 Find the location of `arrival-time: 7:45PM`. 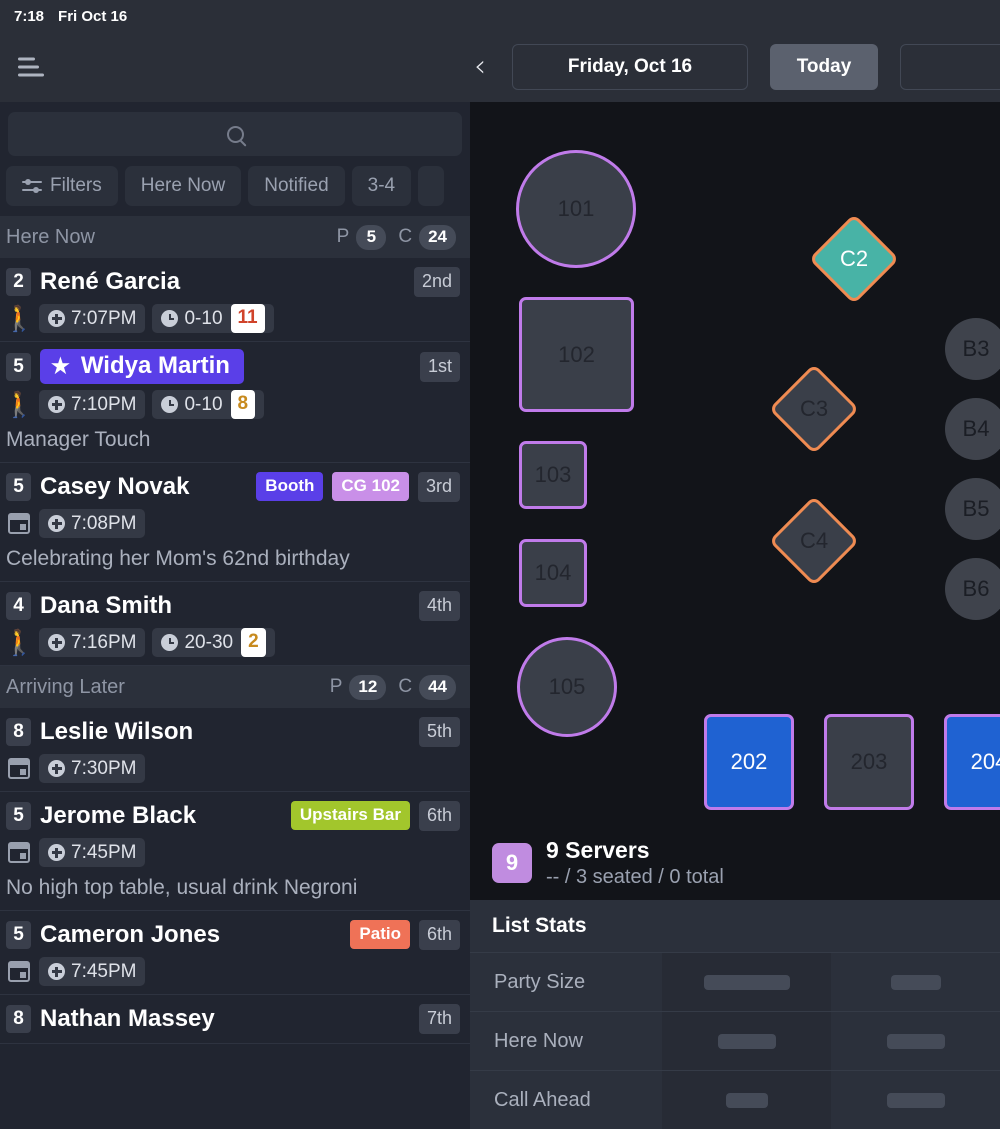

arrival-time: 7:45PM is located at coordinates (104, 852).